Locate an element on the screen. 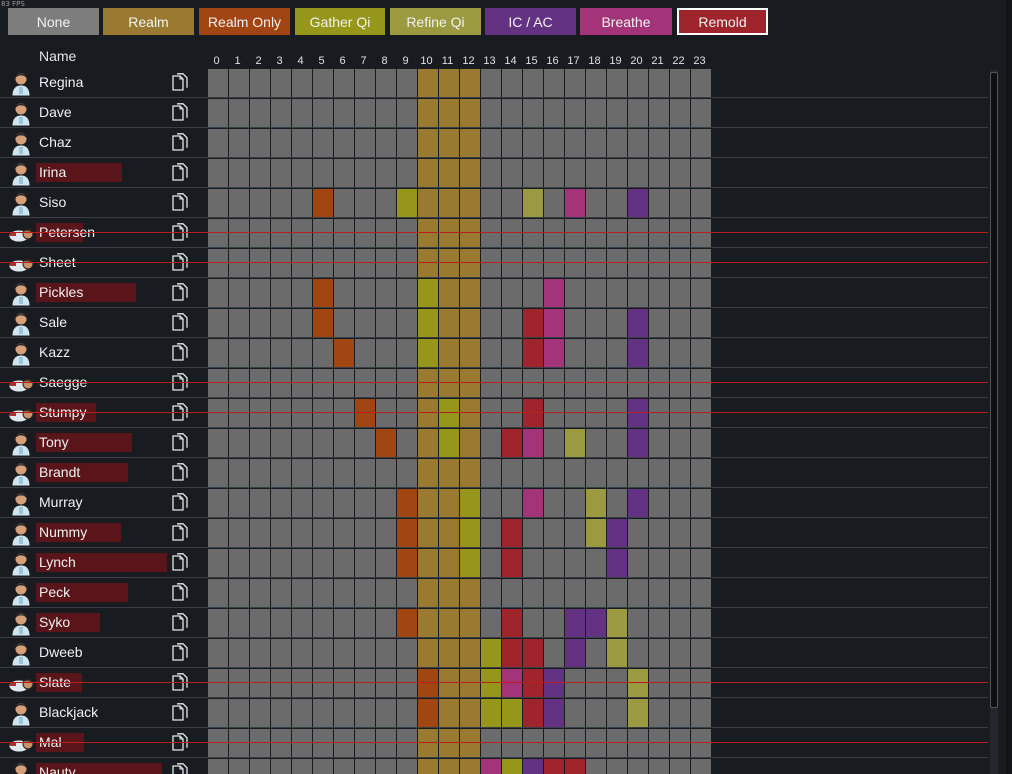  pawn-name: Kazz is located at coordinates (54, 352).